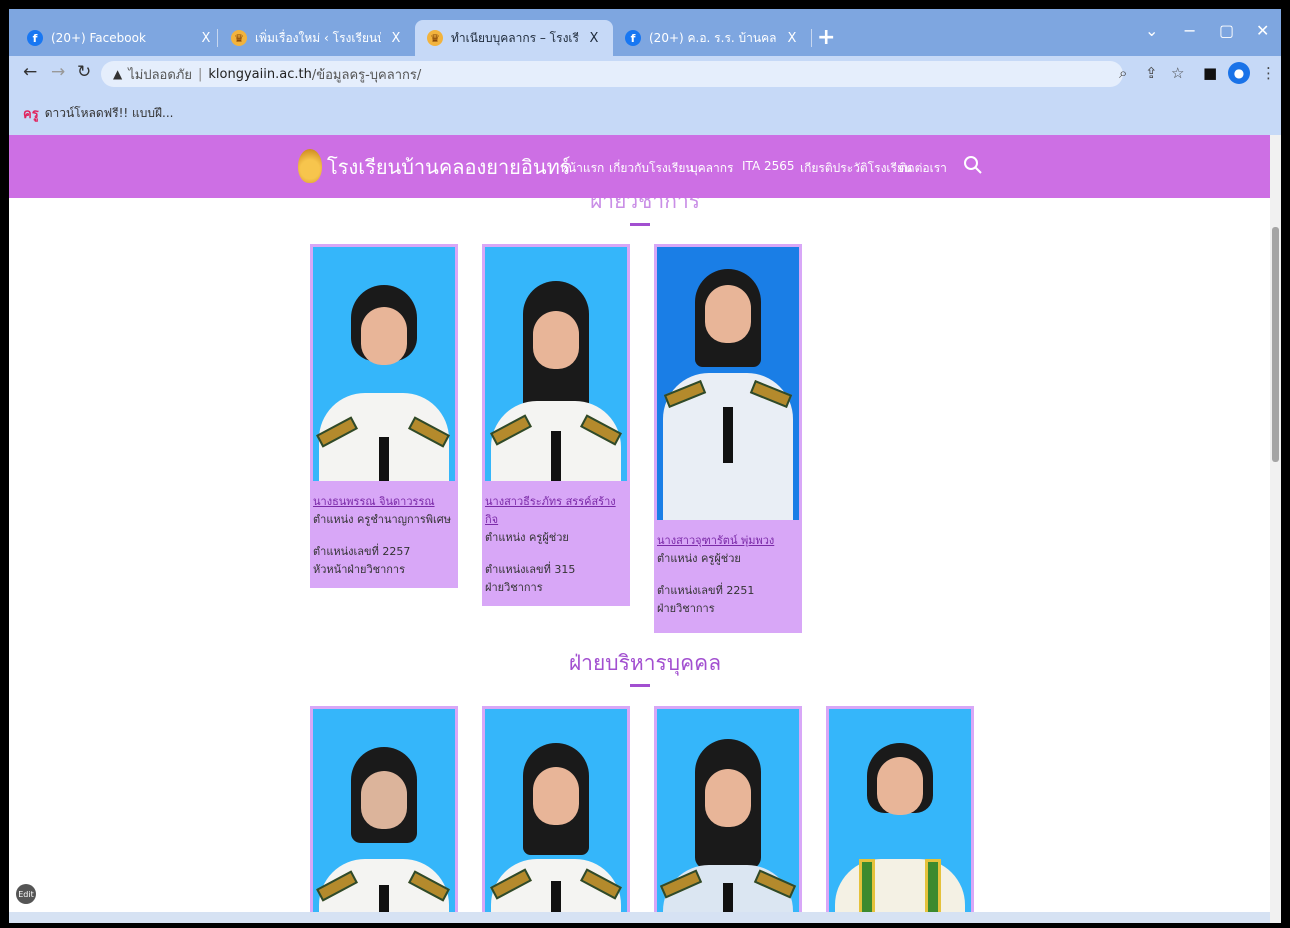 The width and height of the screenshot is (1290, 928). What do you see at coordinates (1239, 73) in the screenshot?
I see `profile-avatar-icon: ●` at bounding box center [1239, 73].